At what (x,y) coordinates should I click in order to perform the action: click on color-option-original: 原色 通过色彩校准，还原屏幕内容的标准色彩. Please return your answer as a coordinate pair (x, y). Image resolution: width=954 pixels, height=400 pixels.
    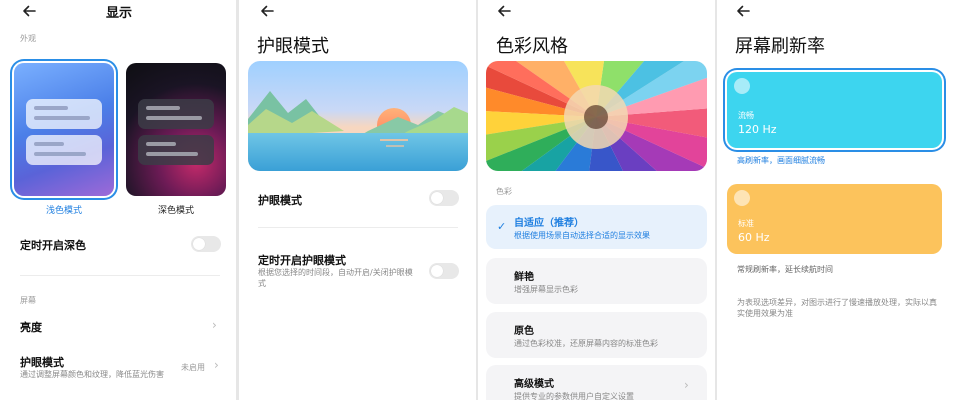
    Looking at the image, I should click on (596, 335).